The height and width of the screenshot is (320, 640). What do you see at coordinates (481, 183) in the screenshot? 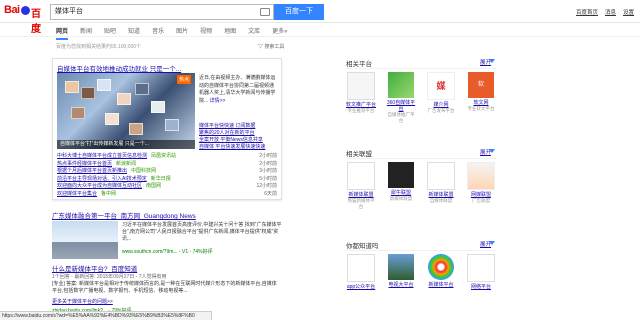
I see `side-item: 网媒联盟 广告联盟` at bounding box center [481, 183].